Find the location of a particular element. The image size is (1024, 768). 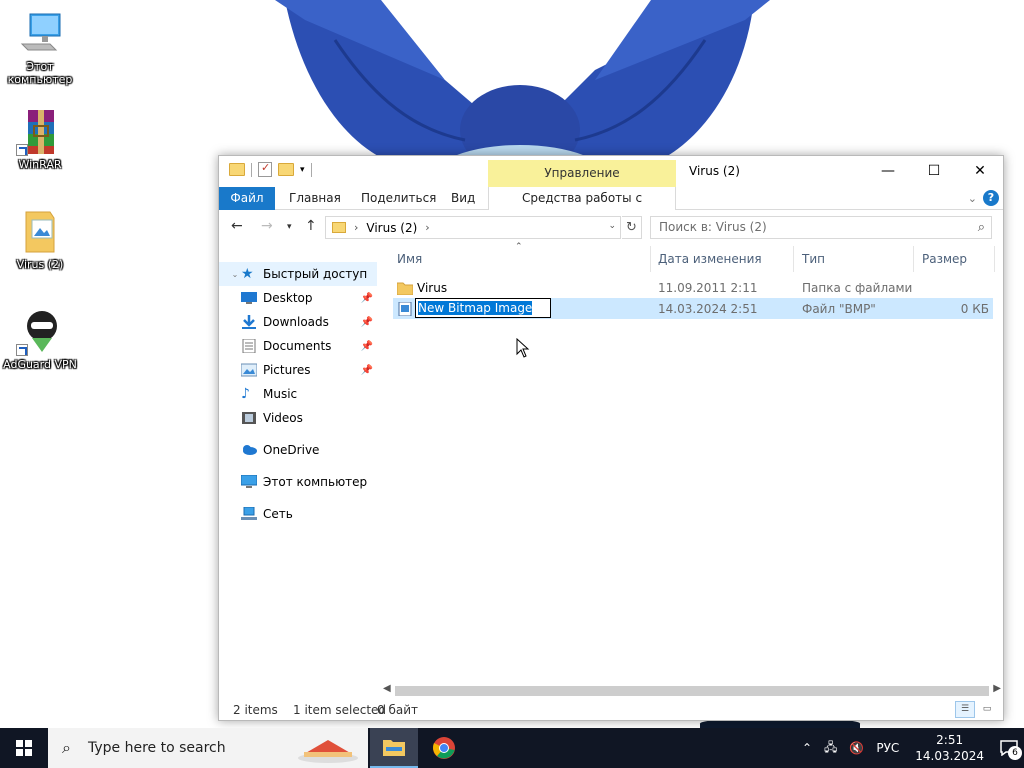

customize-toolbar-dropdown-icon: ▾ is located at coordinates (302, 170).